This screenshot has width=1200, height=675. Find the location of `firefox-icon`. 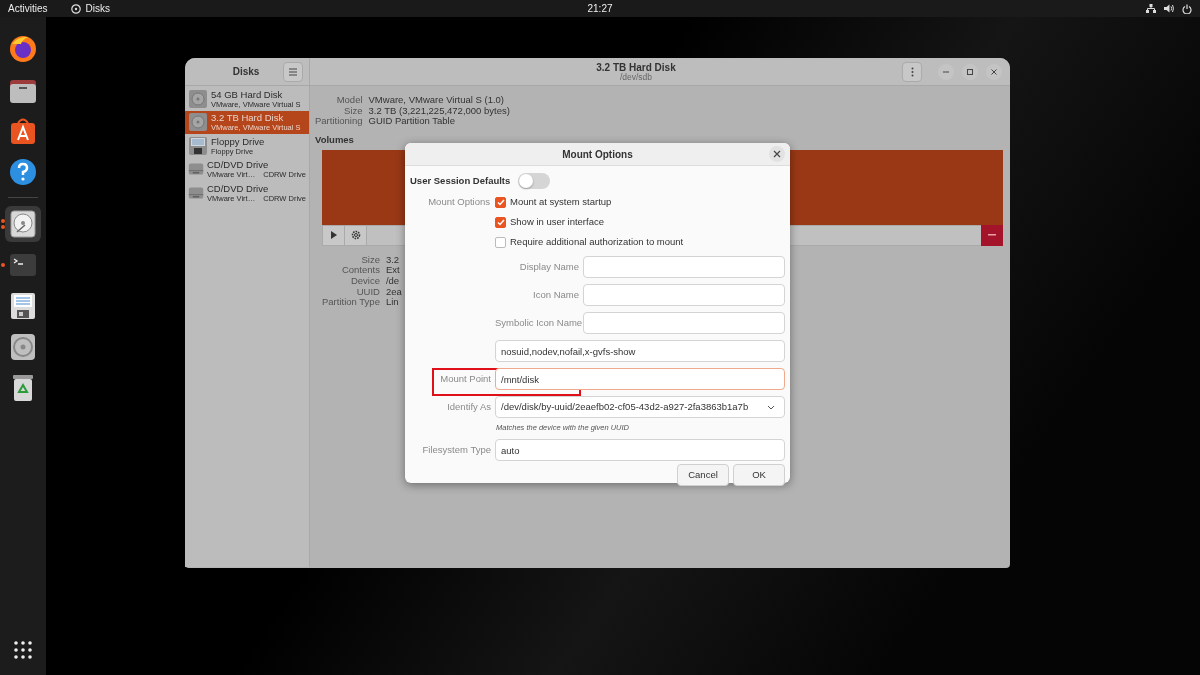

firefox-icon is located at coordinates (23, 49).